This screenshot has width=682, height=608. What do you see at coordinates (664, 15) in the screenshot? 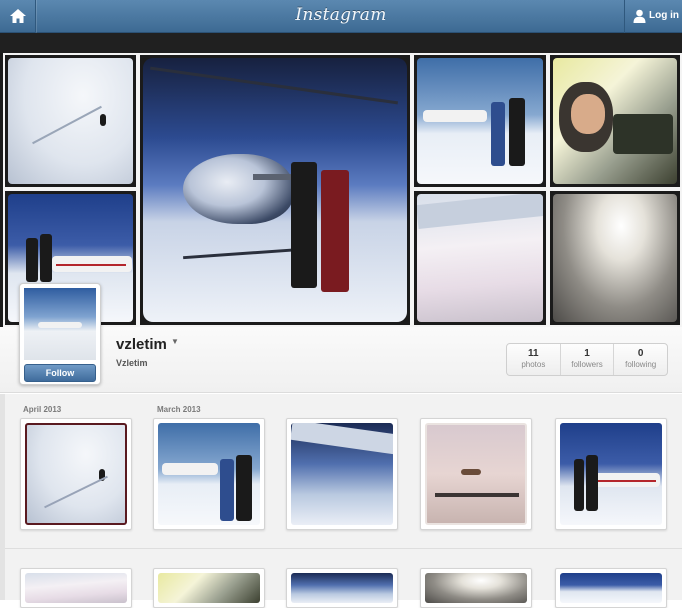
I see `login-label: Log in` at bounding box center [664, 15].